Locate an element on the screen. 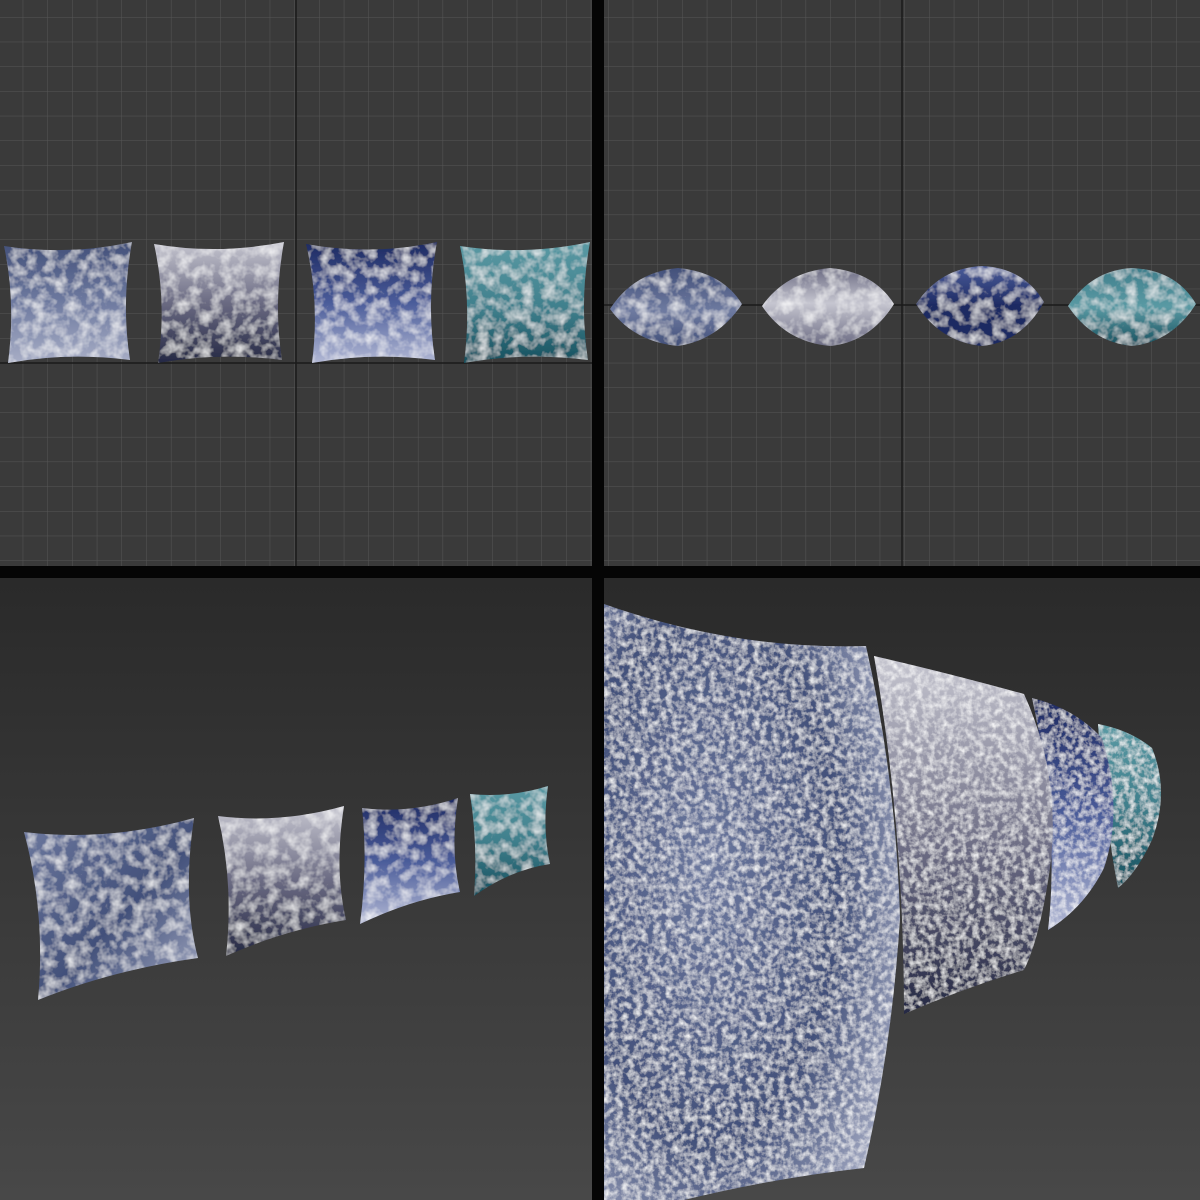 This screenshot has width=1200, height=1200. viewport-divider-vertical is located at coordinates (598, 600).